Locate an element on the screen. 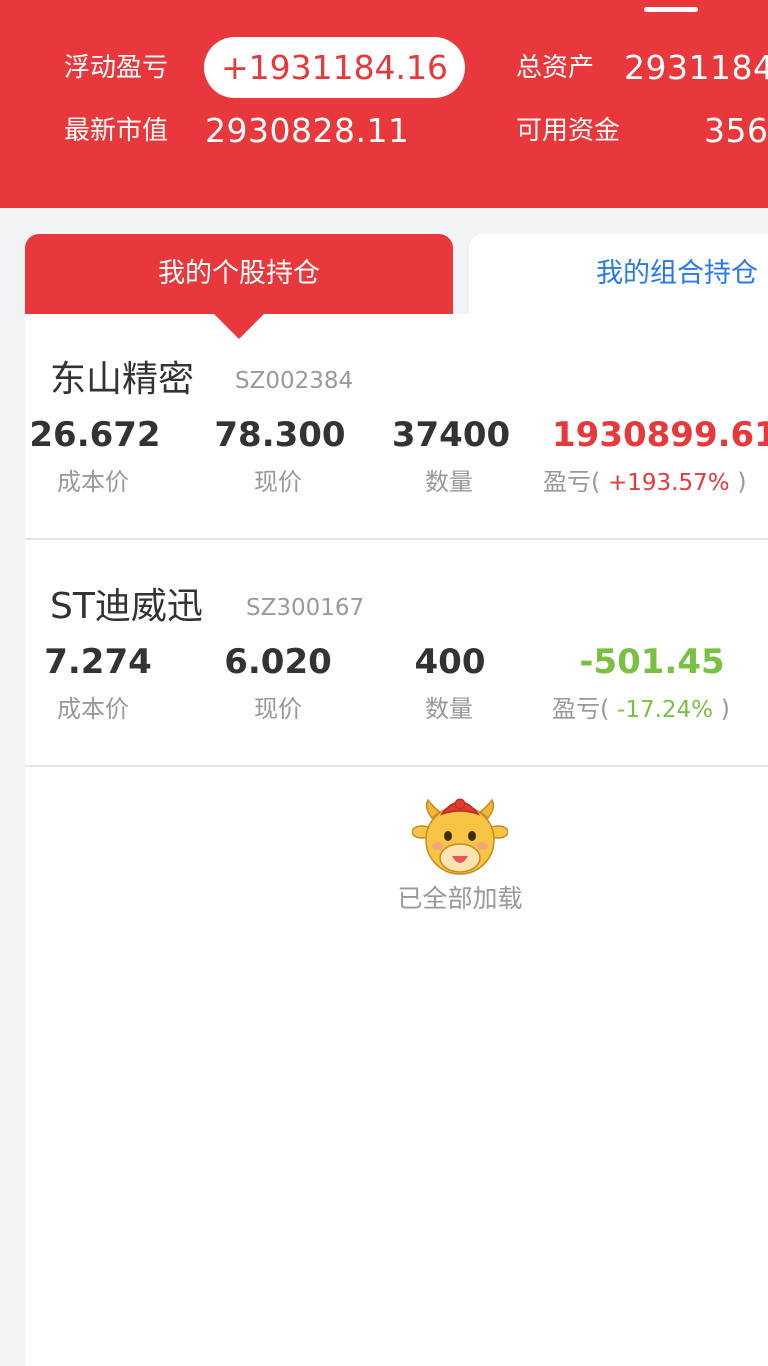 The image size is (768, 1366). available-funds-value: 356 is located at coordinates (736, 130).